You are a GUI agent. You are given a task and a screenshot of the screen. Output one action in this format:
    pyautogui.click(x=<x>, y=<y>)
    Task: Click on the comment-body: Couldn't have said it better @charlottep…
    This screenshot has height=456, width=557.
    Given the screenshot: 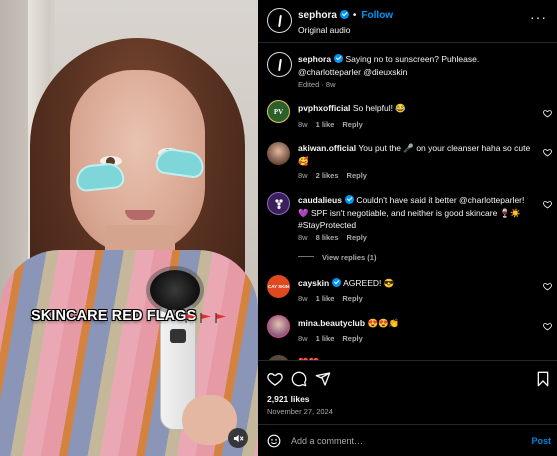 What is the action you would take?
    pyautogui.click(x=440, y=200)
    